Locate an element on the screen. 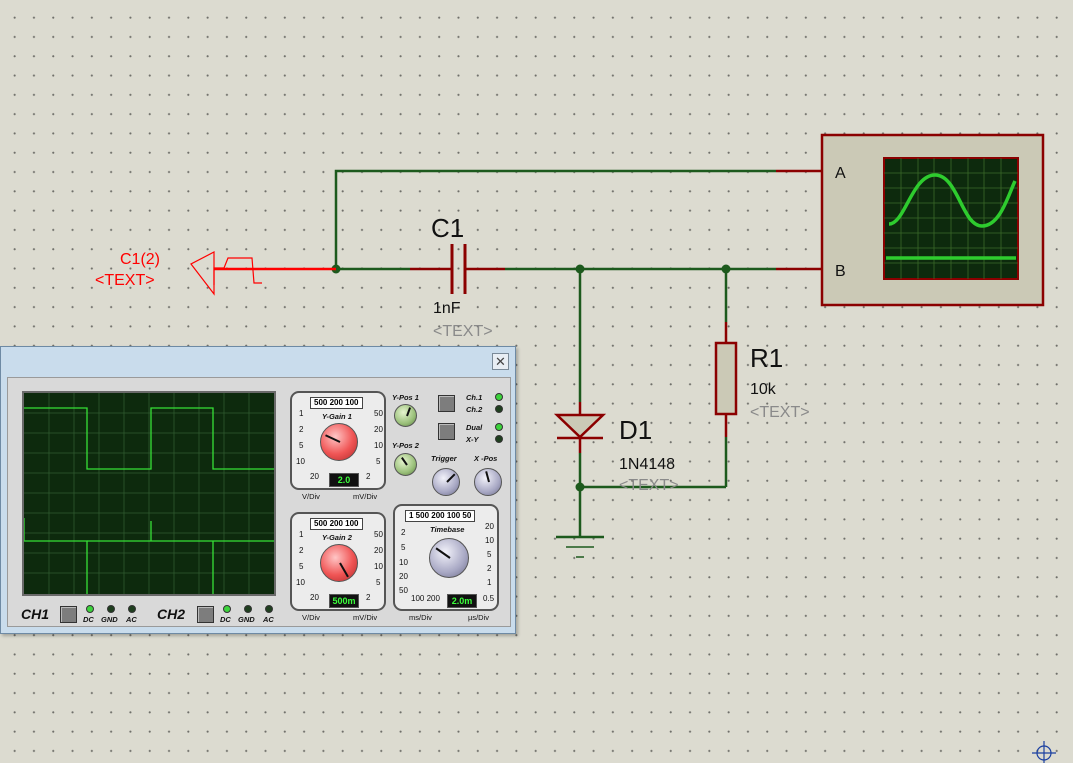 Image resolution: width=1073 pixels, height=763 pixels. ygain2-left-tick: 5 is located at coordinates (301, 566).